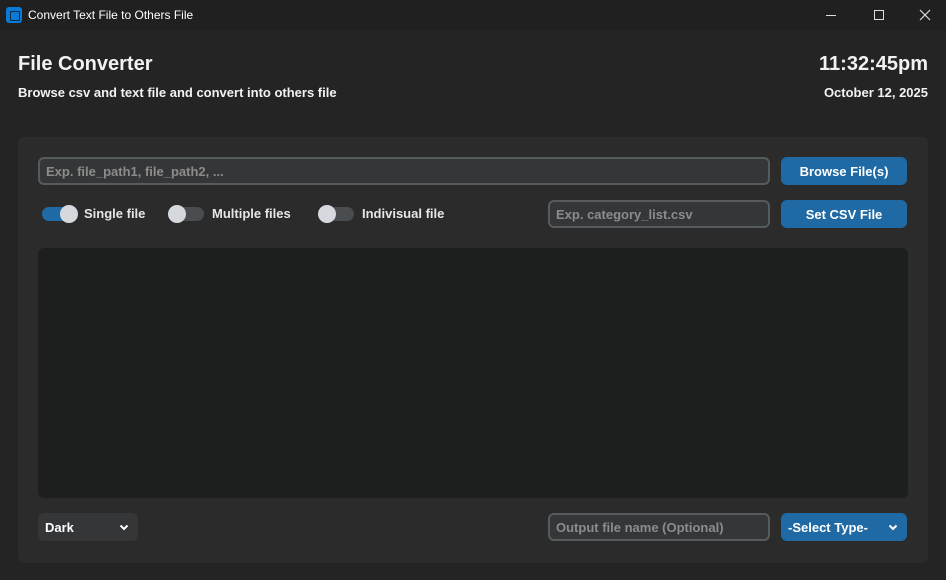  What do you see at coordinates (186, 213) in the screenshot?
I see `multiple-files-switch` at bounding box center [186, 213].